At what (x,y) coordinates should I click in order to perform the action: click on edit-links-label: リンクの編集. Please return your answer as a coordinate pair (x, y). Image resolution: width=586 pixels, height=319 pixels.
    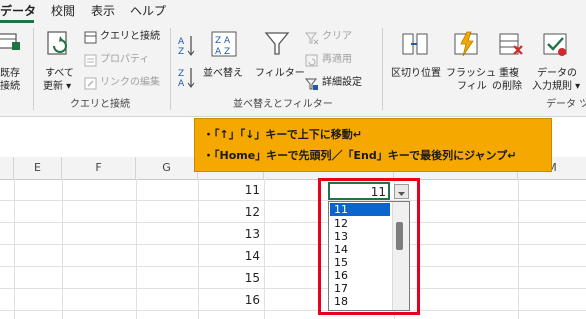
    Looking at the image, I should click on (130, 82).